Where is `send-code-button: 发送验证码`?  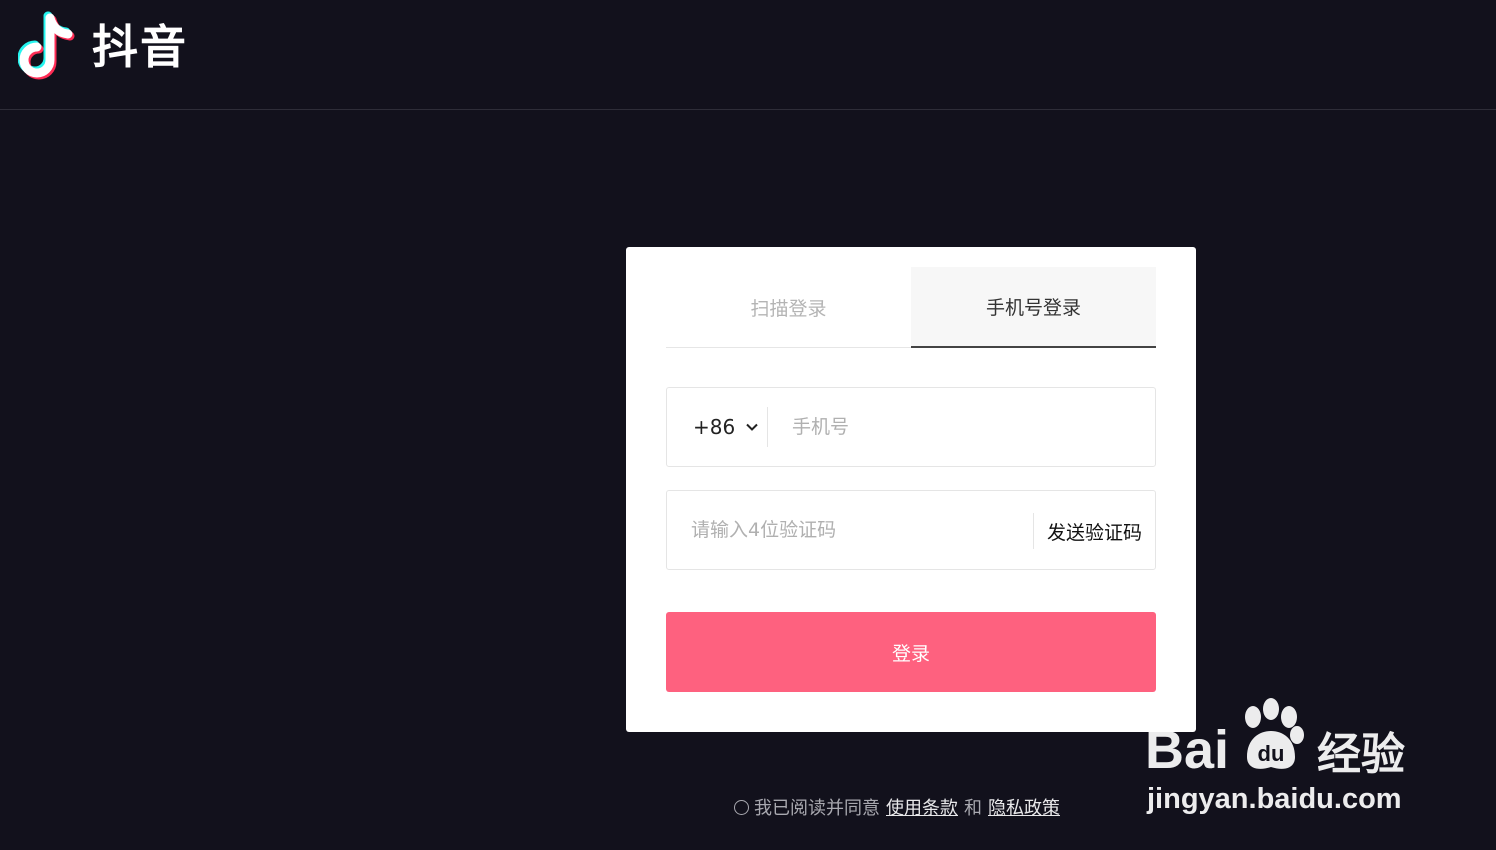 send-code-button: 发送验证码 is located at coordinates (1094, 531).